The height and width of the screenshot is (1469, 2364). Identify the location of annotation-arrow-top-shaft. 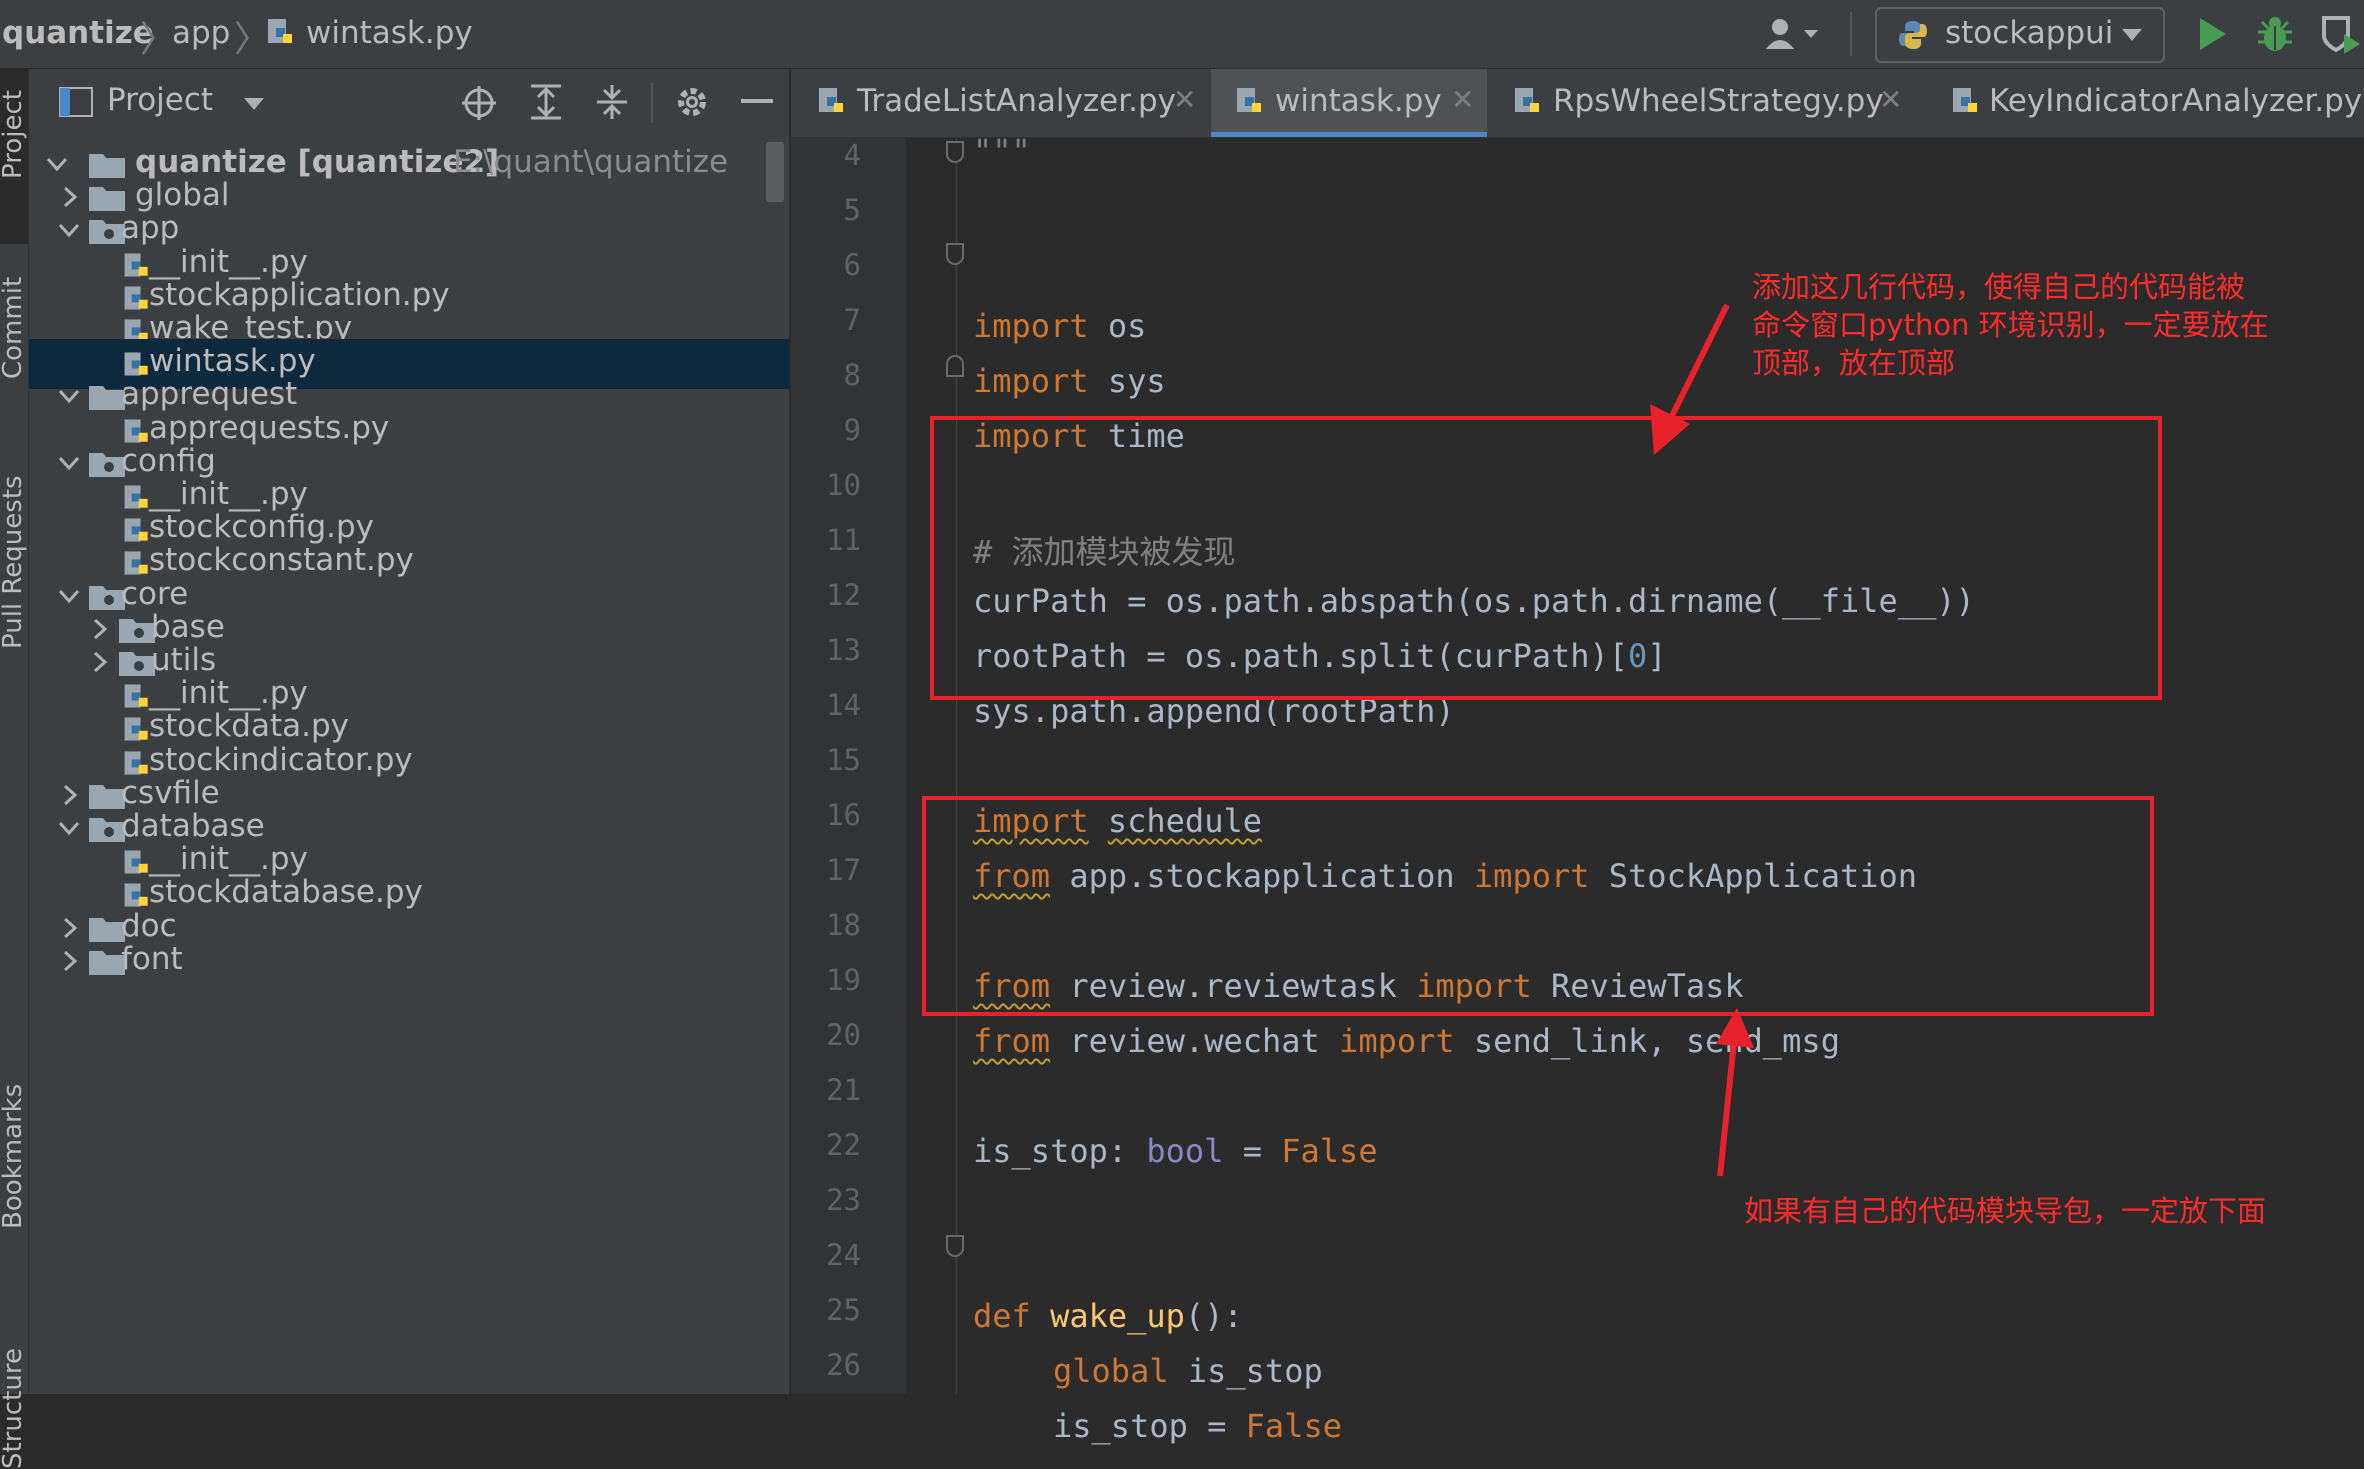
(1698, 362).